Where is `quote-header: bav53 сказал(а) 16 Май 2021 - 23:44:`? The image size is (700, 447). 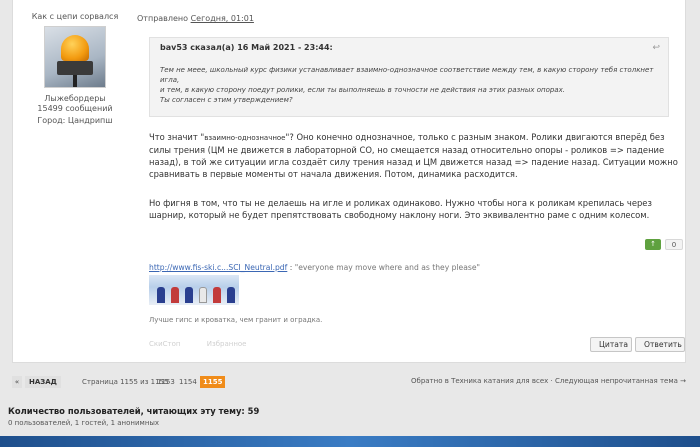
quote-header: bav53 сказал(а) 16 Май 2021 - 23:44: is located at coordinates (246, 47).